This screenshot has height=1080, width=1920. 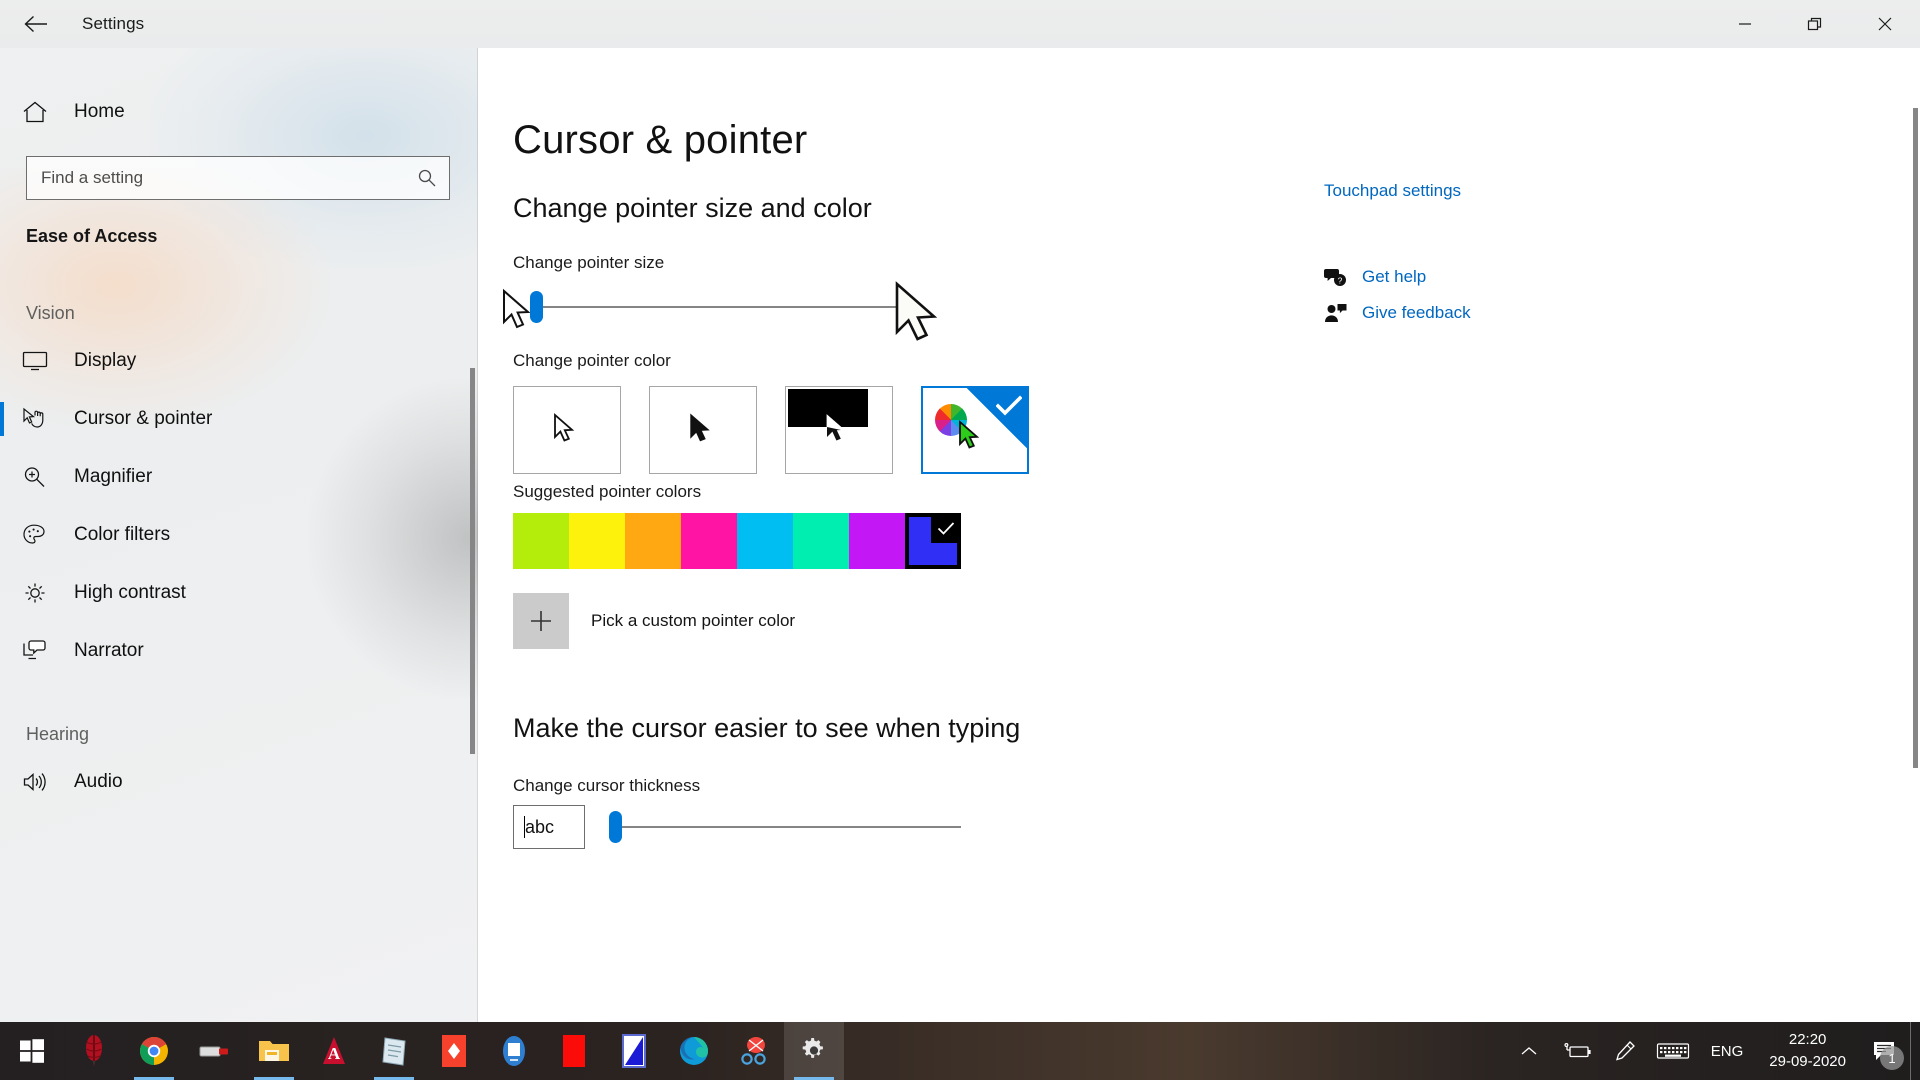 I want to click on taskbar-app-red-diamond, so click(x=454, y=1051).